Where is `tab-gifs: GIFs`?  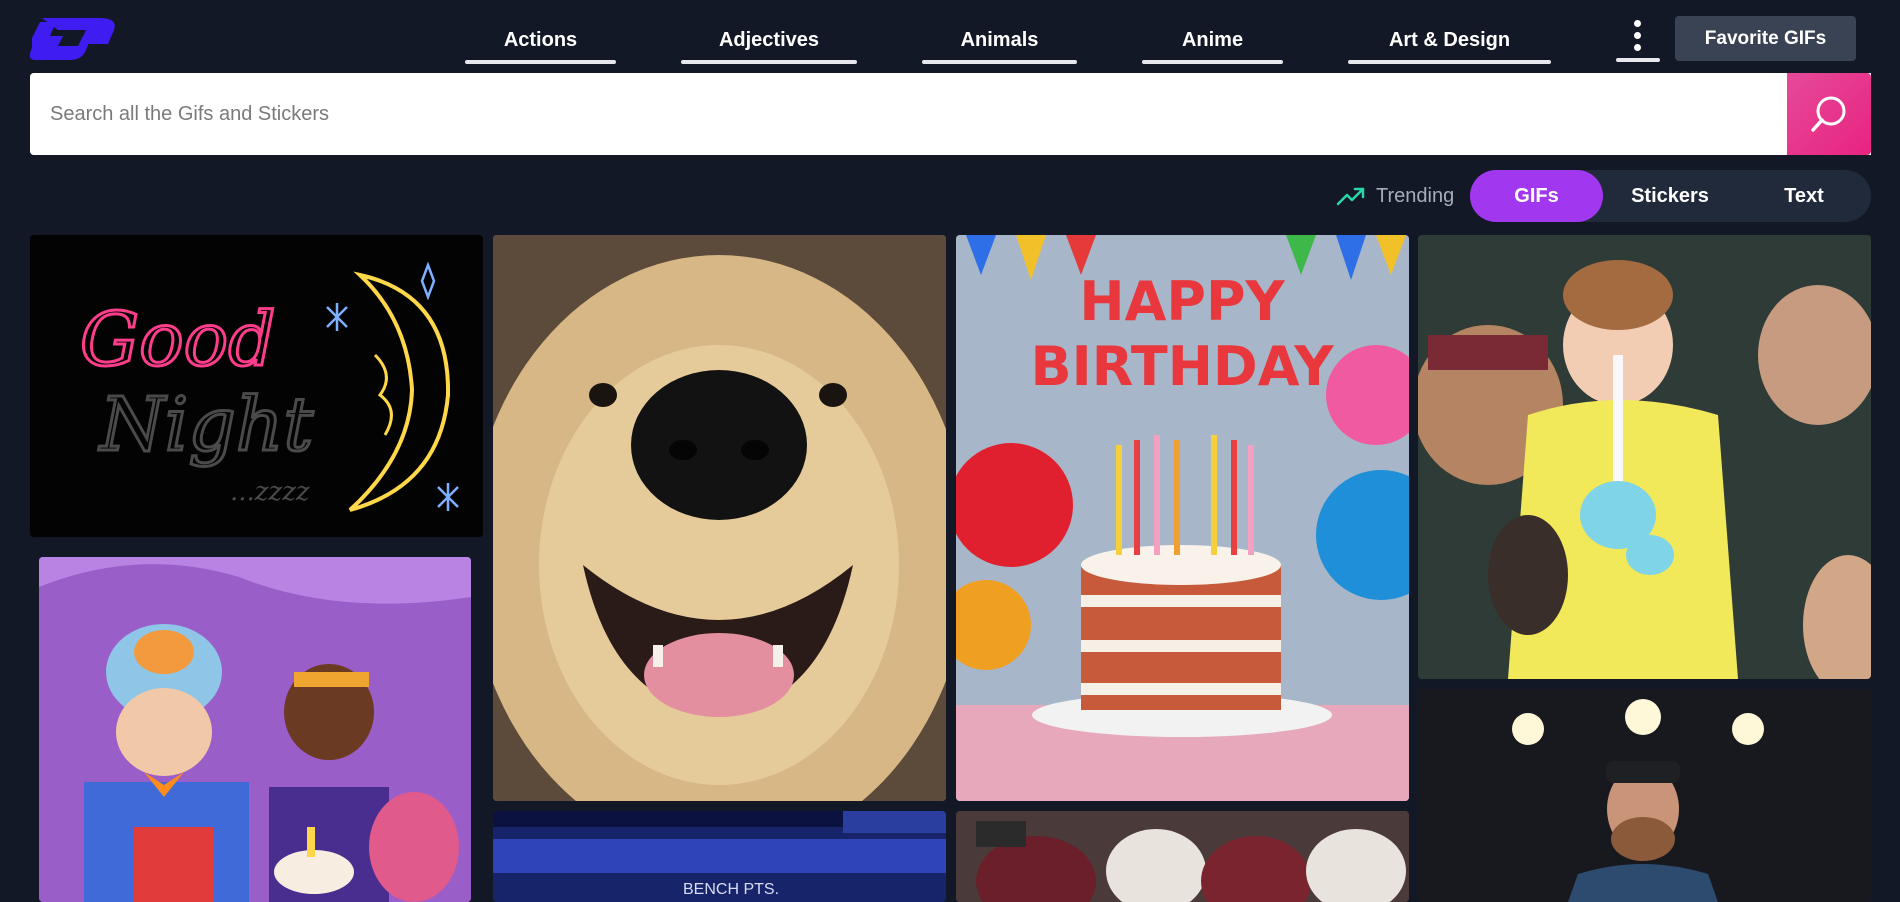 tab-gifs: GIFs is located at coordinates (1536, 196).